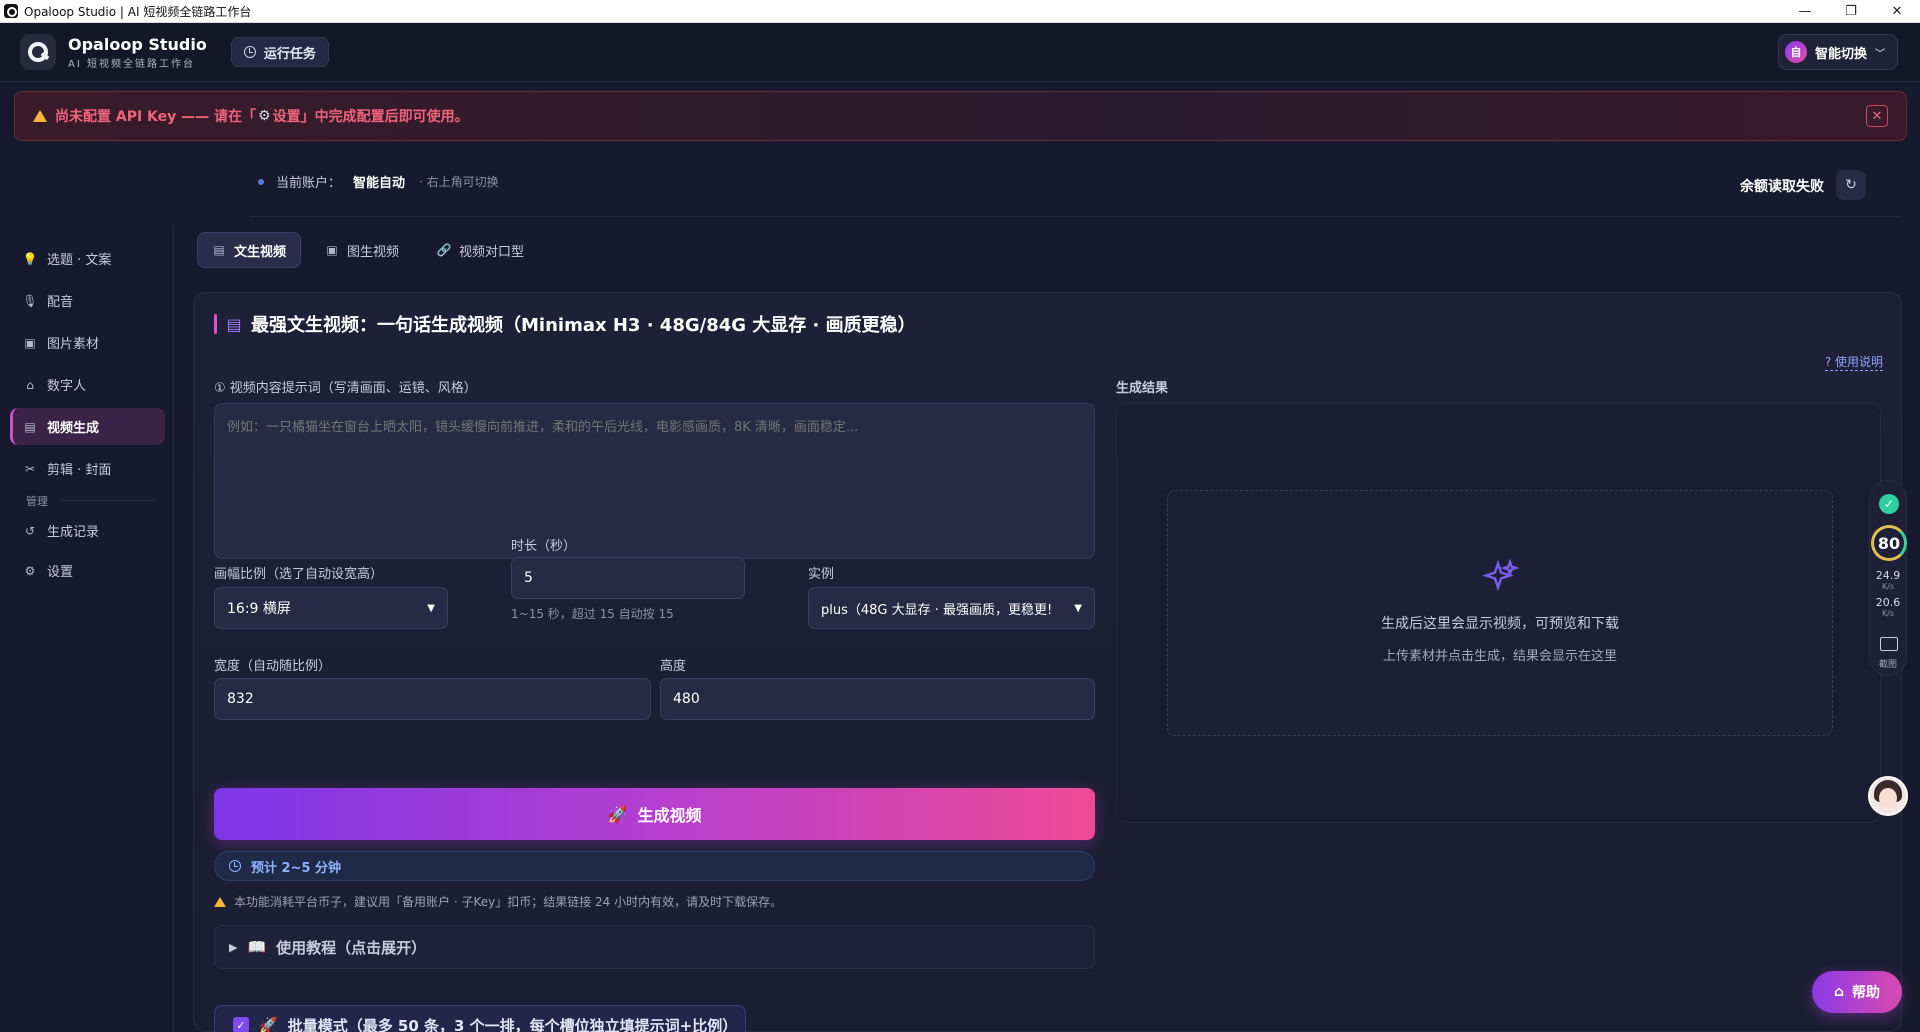 This screenshot has height=1032, width=1920. I want to click on duration-hint: 1~15 秒，超过 15 自动按 15, so click(592, 614).